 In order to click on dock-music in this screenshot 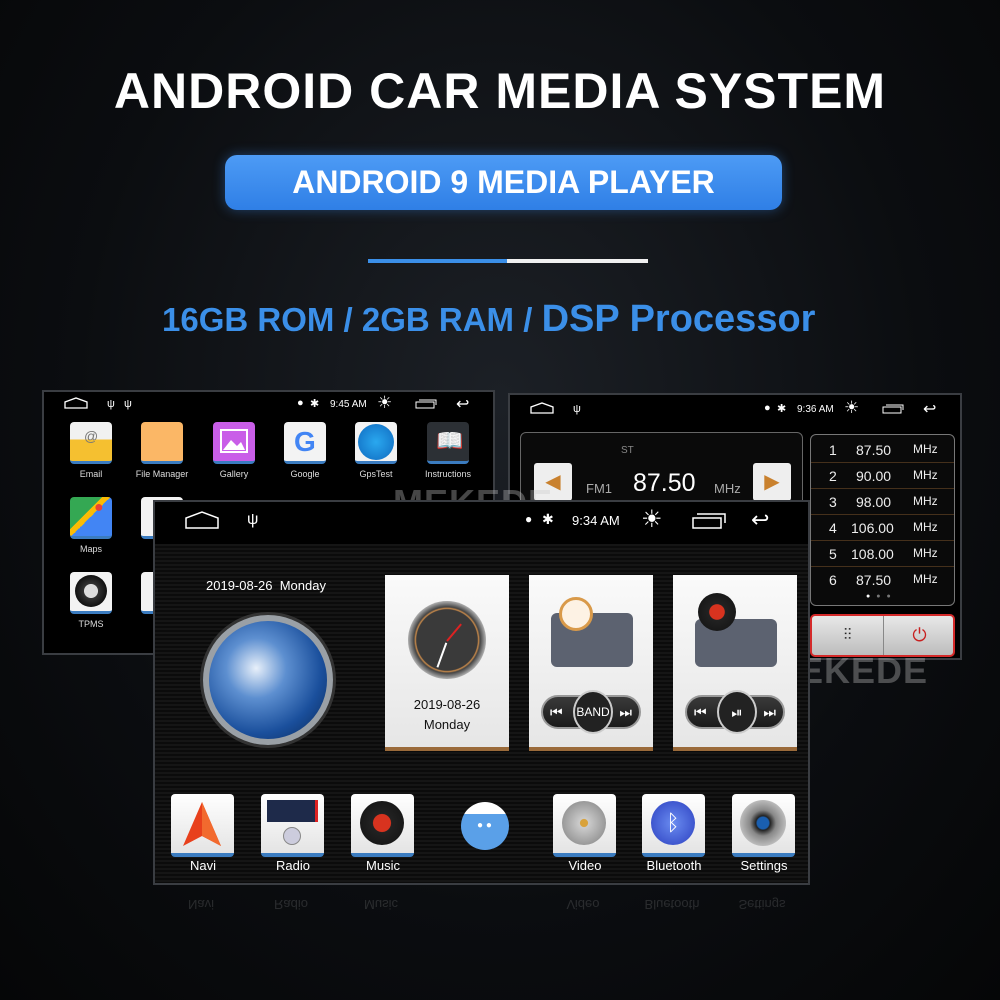, I will do `click(382, 825)`.